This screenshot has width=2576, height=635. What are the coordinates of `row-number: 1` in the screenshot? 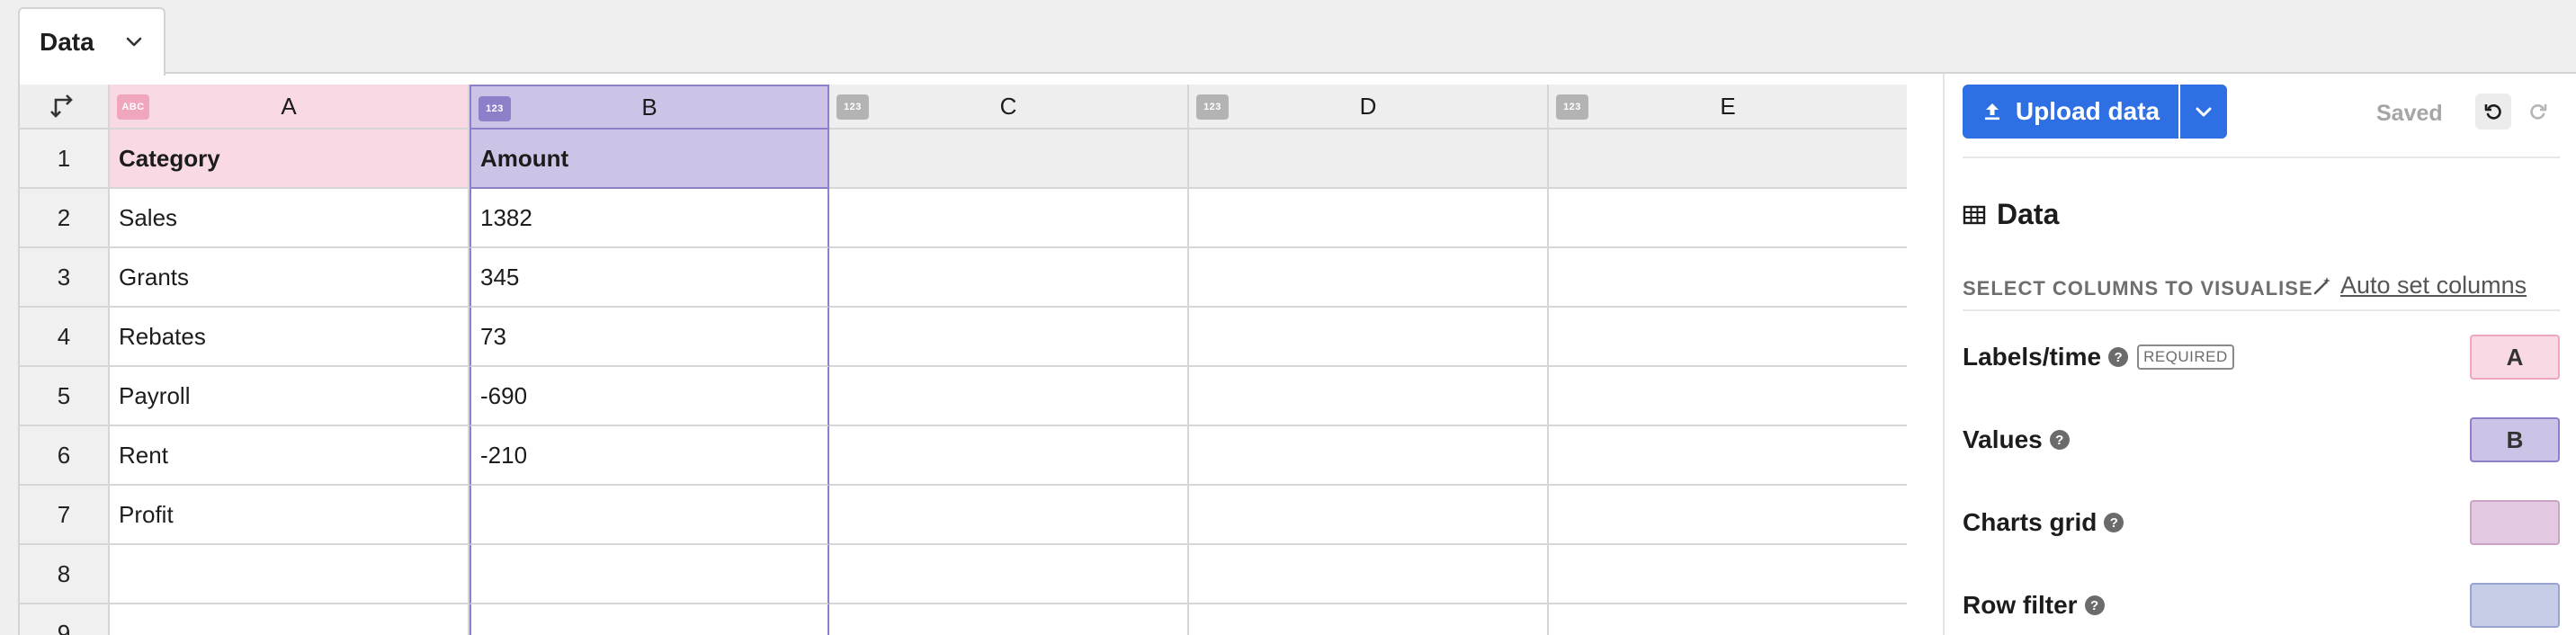 It's located at (65, 159).